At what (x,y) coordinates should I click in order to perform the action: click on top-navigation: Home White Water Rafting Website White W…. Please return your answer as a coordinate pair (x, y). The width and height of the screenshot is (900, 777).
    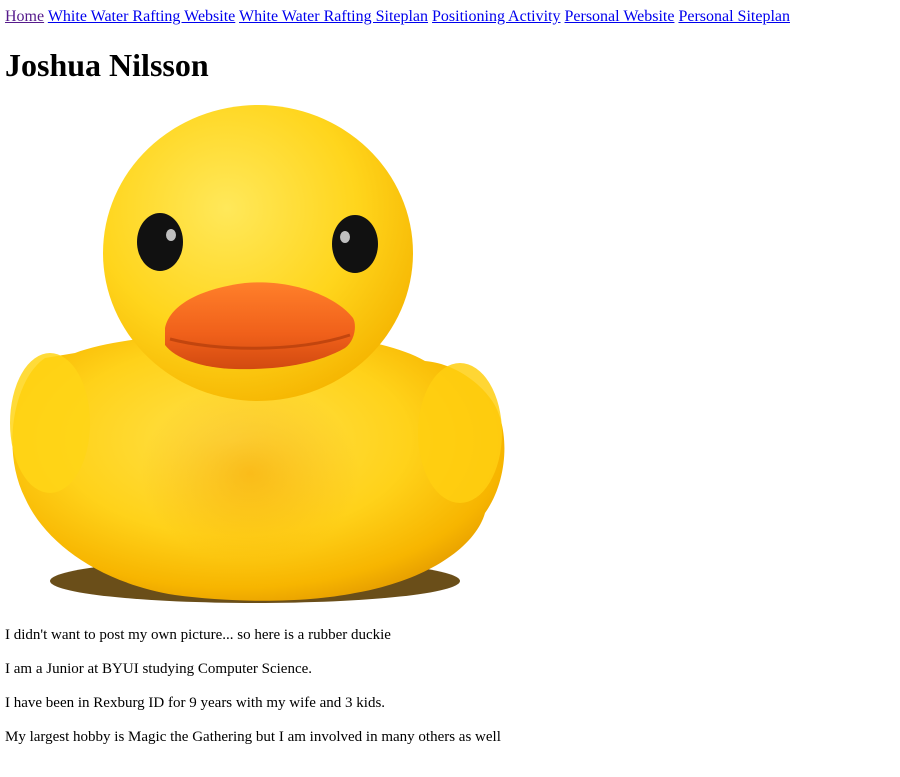
    Looking at the image, I should click on (397, 17).